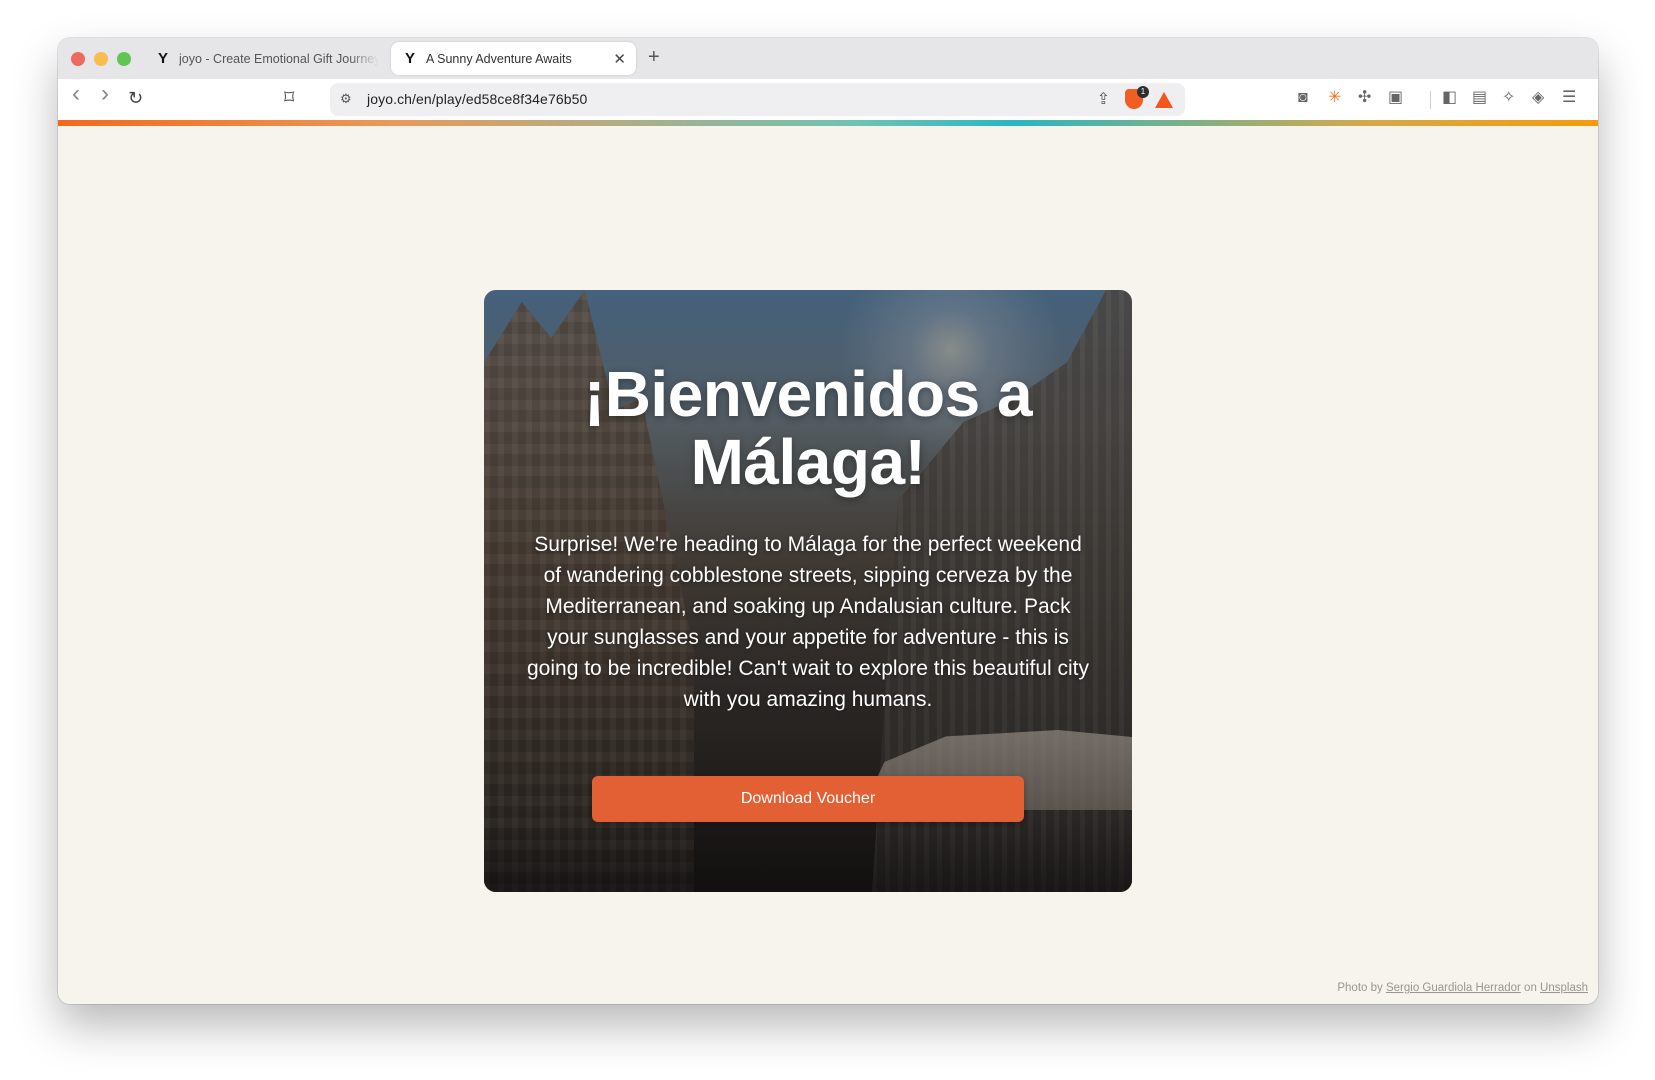  Describe the element at coordinates (477, 99) in the screenshot. I see `url-text: joyo.ch/en/play/ed58ce8f34e76b50` at that location.